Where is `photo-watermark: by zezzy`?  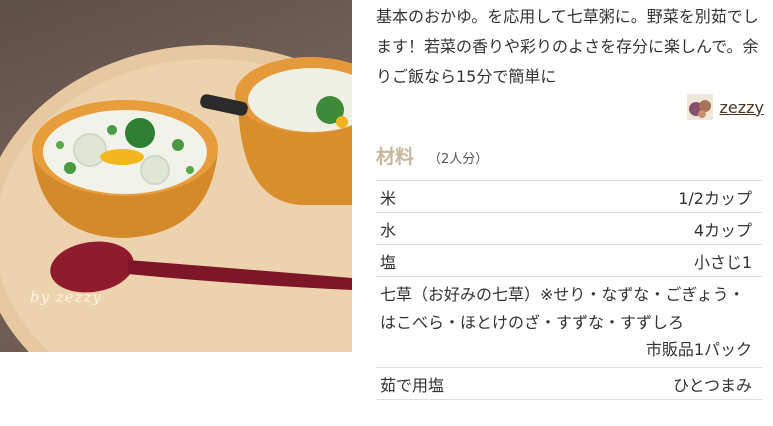
photo-watermark: by zezzy is located at coordinates (66, 297).